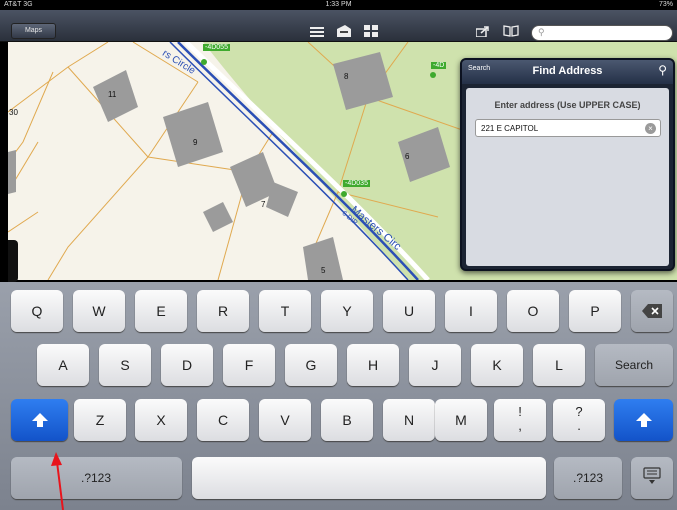 The height and width of the screenshot is (510, 677). What do you see at coordinates (559, 365) in the screenshot?
I see `key-l: L` at bounding box center [559, 365].